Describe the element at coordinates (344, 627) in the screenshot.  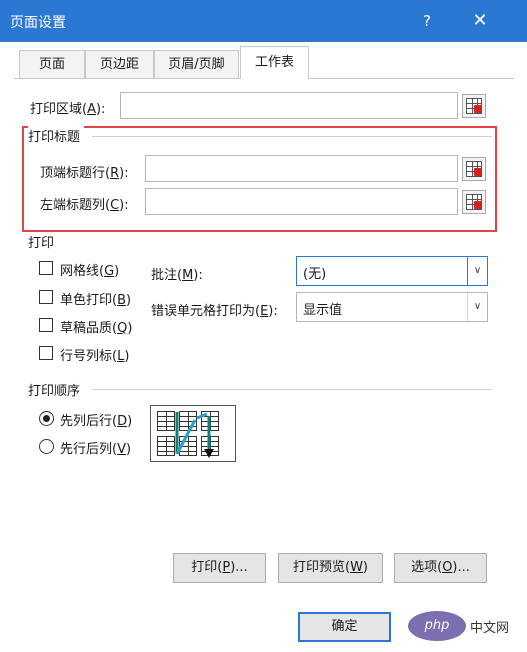
I see `ok-button: 确定` at that location.